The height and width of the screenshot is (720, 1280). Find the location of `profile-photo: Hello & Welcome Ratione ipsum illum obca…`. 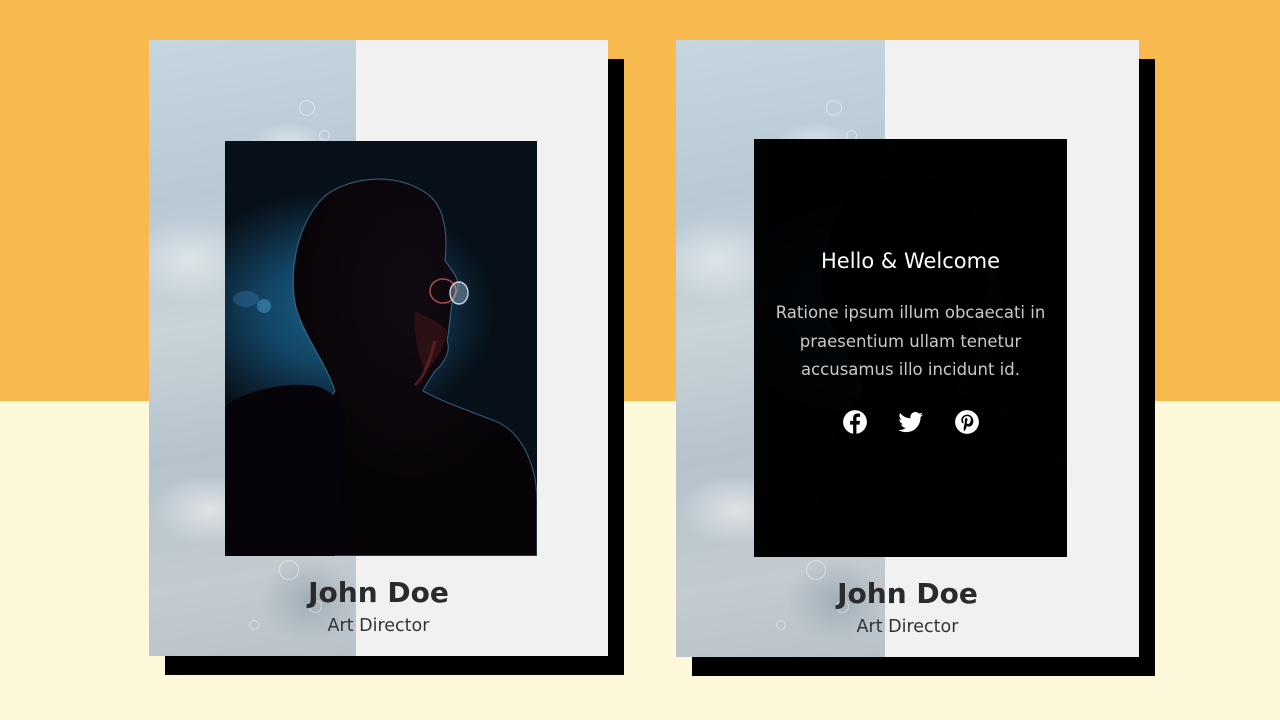

profile-photo: Hello & Welcome Ratione ipsum illum obca… is located at coordinates (910, 348).